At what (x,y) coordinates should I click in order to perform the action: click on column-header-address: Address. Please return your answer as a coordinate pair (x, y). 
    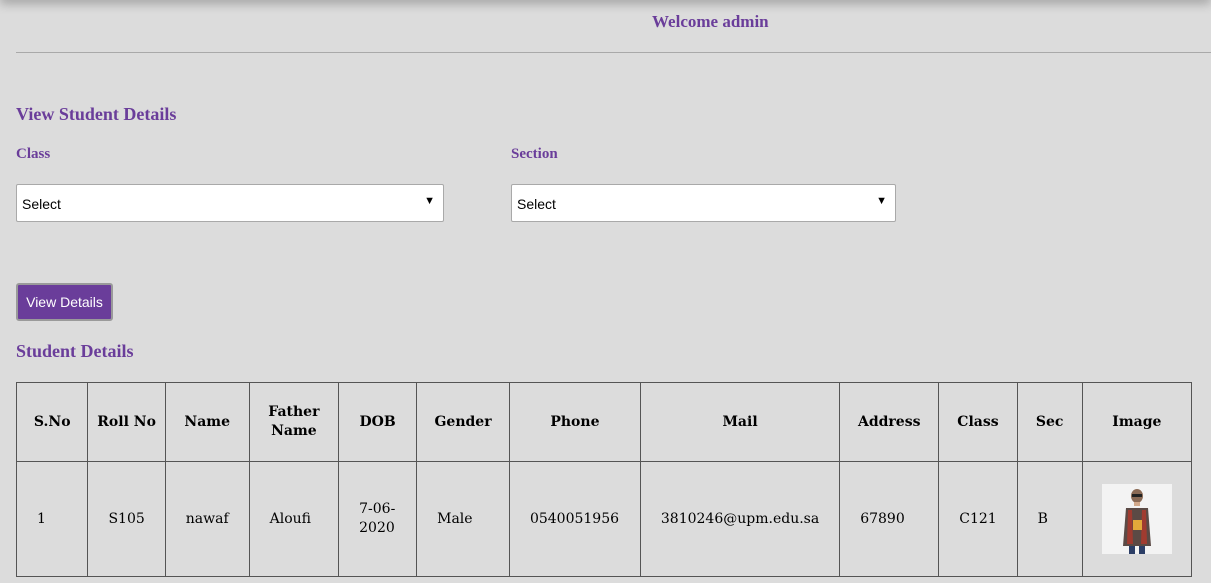
    Looking at the image, I should click on (889, 422).